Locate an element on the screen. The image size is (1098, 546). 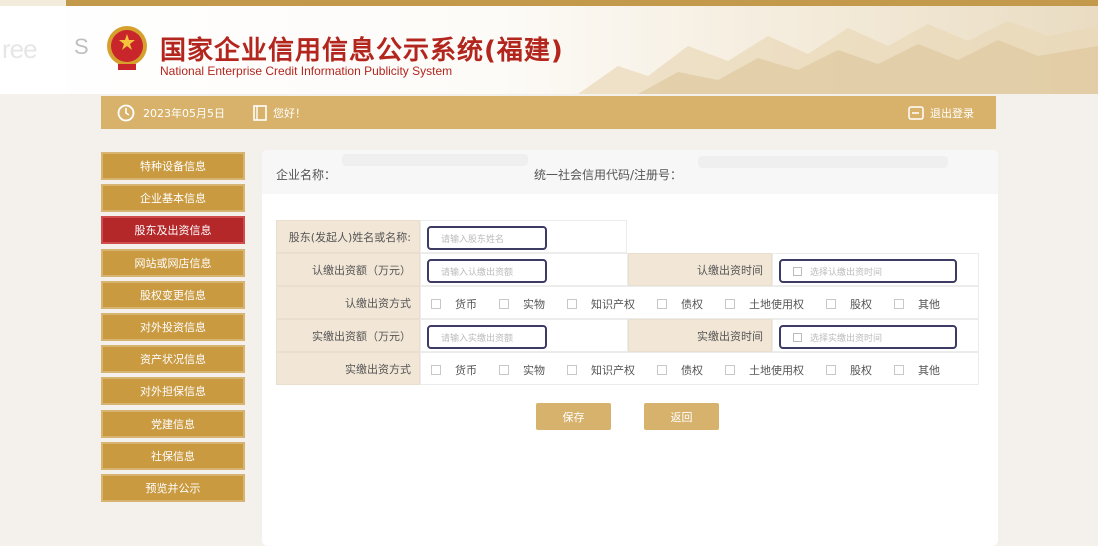
sidebar-item-preview-publish: 预览并公示 is located at coordinates (173, 487).